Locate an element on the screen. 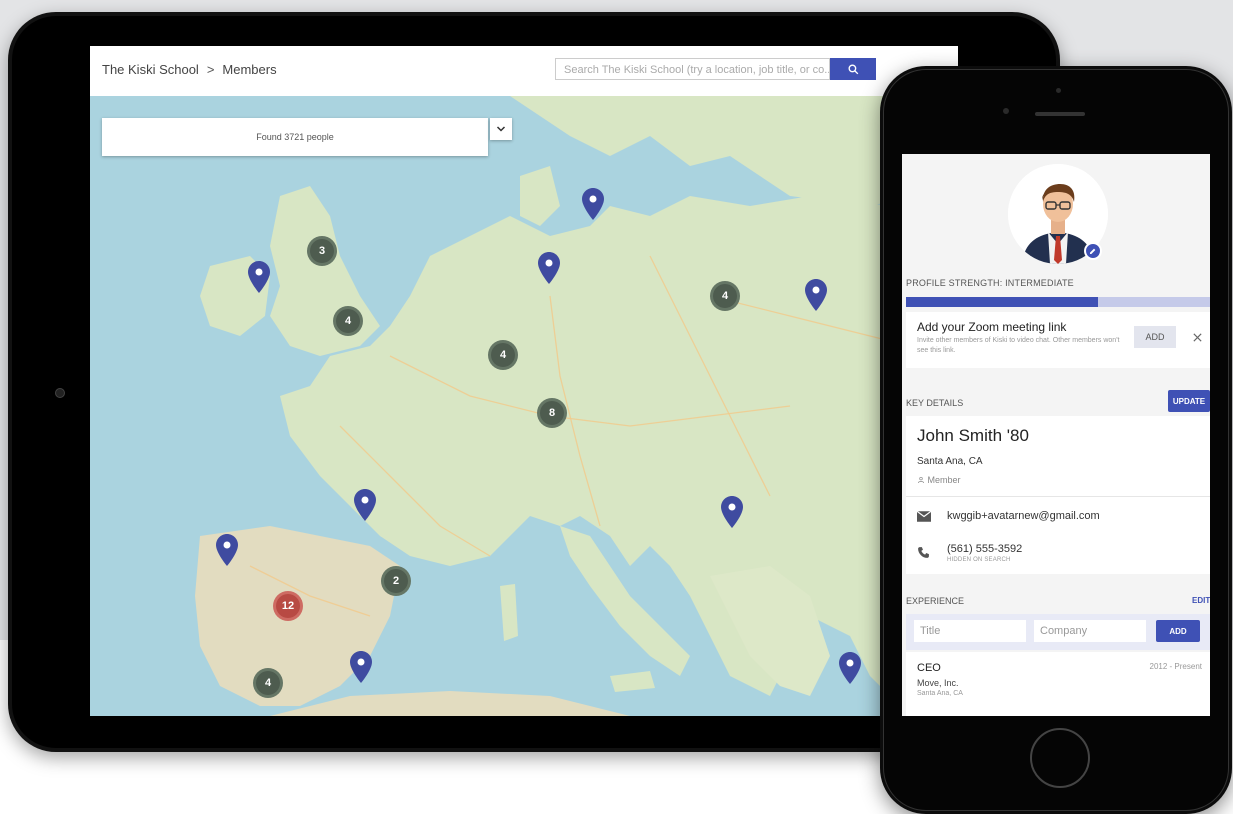 The height and width of the screenshot is (814, 1233). map-cluster: 3 is located at coordinates (322, 251).